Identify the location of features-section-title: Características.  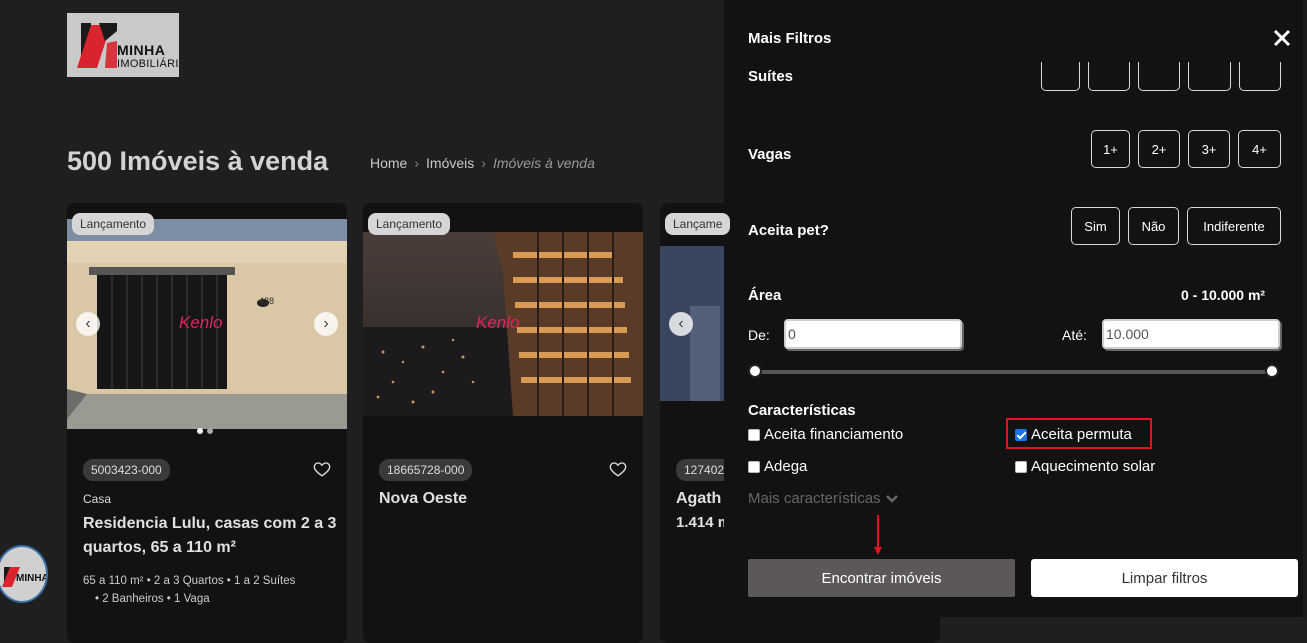
(802, 410).